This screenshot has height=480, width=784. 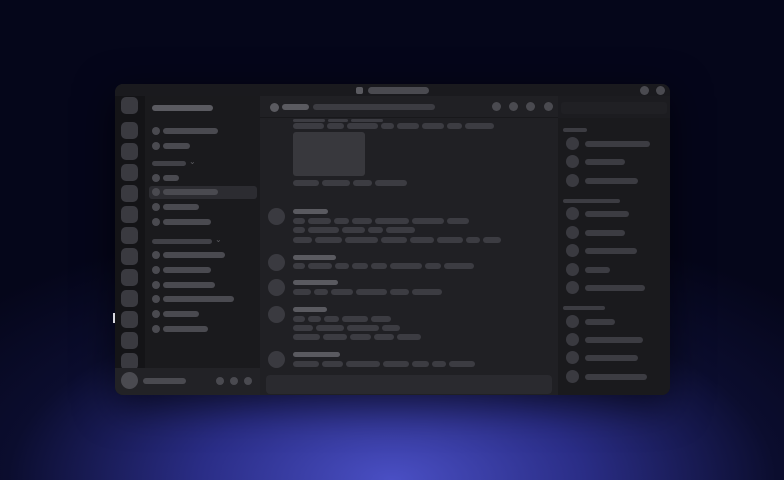 What do you see at coordinates (169, 163) in the screenshot?
I see `category-label-placeholder` at bounding box center [169, 163].